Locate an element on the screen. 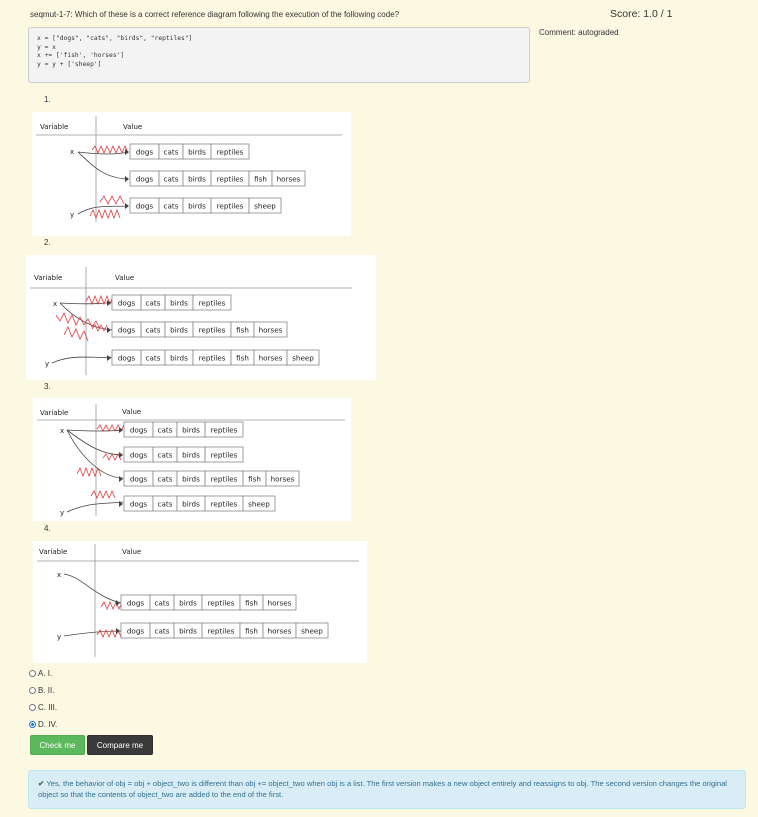  question-id: seqmut-1-7 is located at coordinates (50, 14).